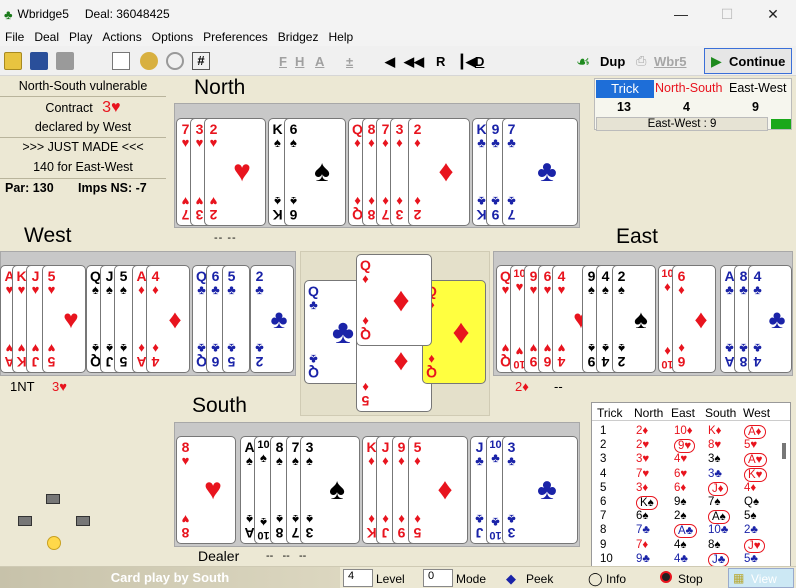 The height and width of the screenshot is (588, 796). What do you see at coordinates (688, 432) in the screenshot?
I see `trick-row: 1 2♦ 10♦ K♦ A♦` at bounding box center [688, 432].